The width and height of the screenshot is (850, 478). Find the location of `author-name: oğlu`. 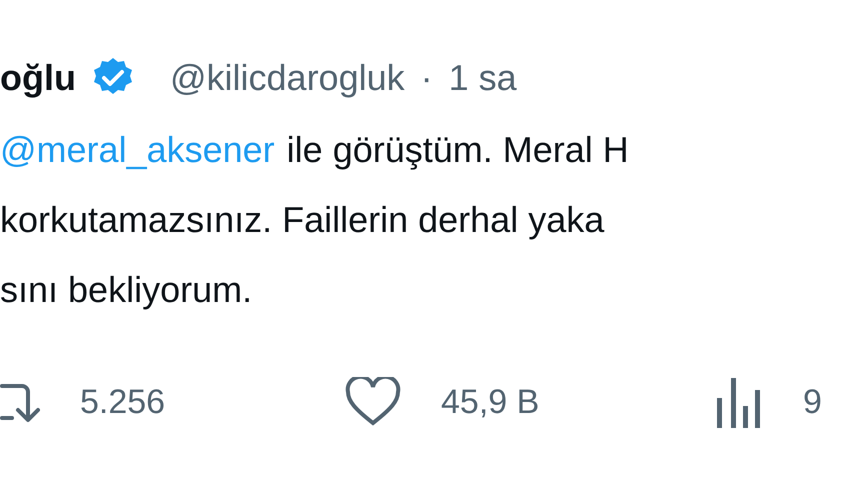

author-name: oğlu is located at coordinates (38, 78).